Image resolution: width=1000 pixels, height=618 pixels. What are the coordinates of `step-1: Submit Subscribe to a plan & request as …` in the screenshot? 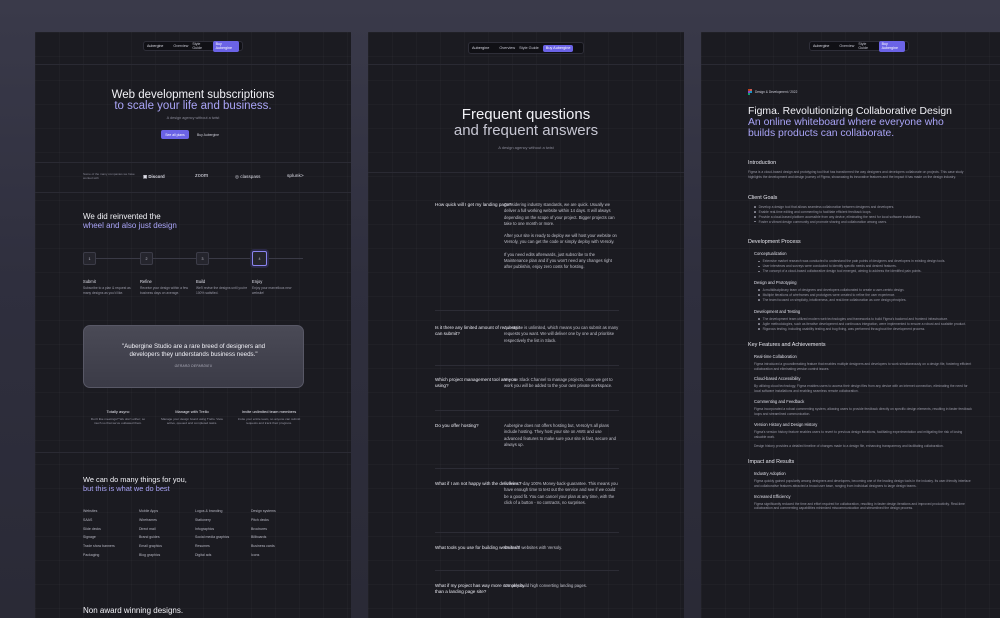 It's located at (109, 287).